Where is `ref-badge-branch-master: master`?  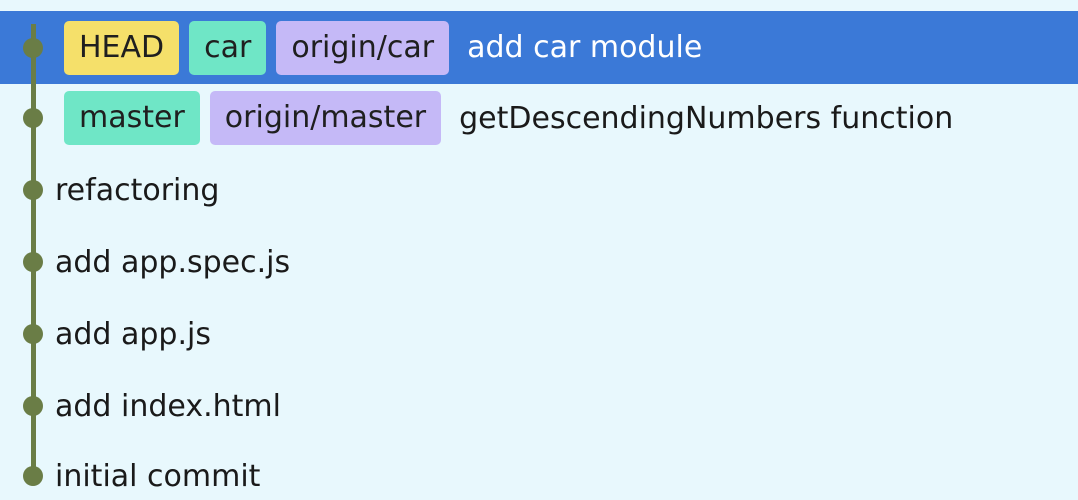
ref-badge-branch-master: master is located at coordinates (132, 118).